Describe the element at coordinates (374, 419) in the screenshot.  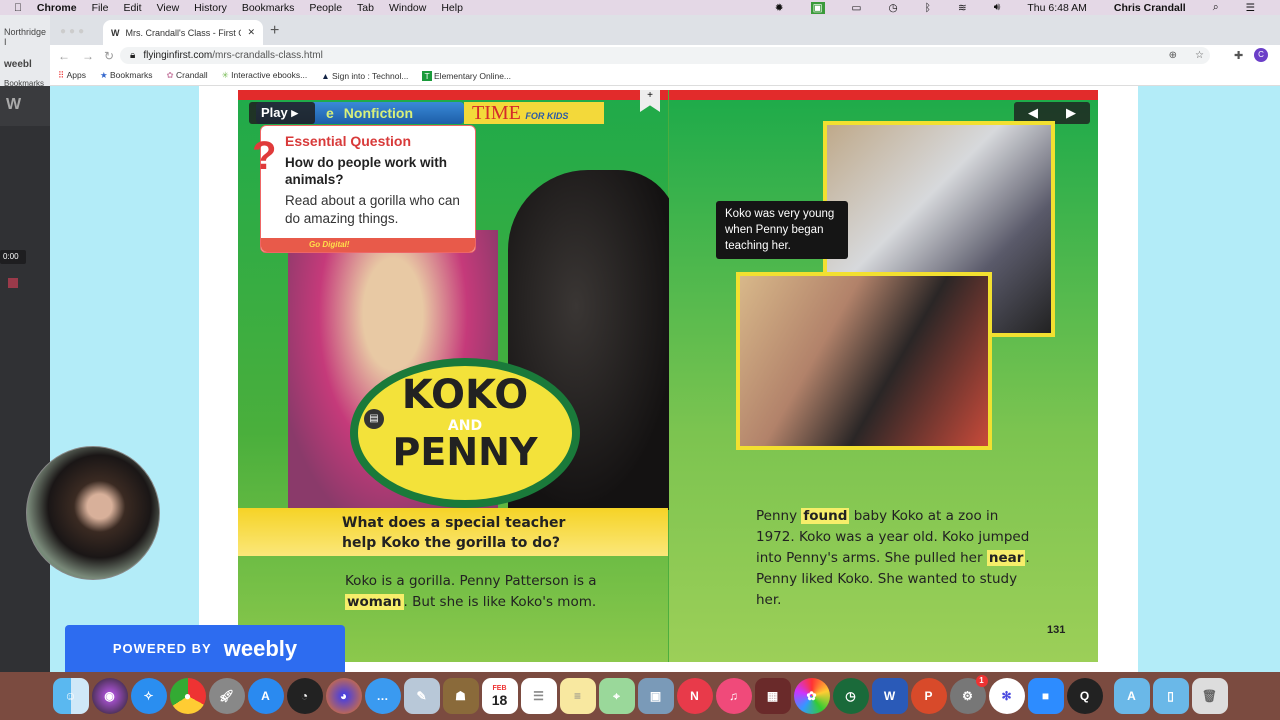
I see `audio-icon: ▤` at that location.